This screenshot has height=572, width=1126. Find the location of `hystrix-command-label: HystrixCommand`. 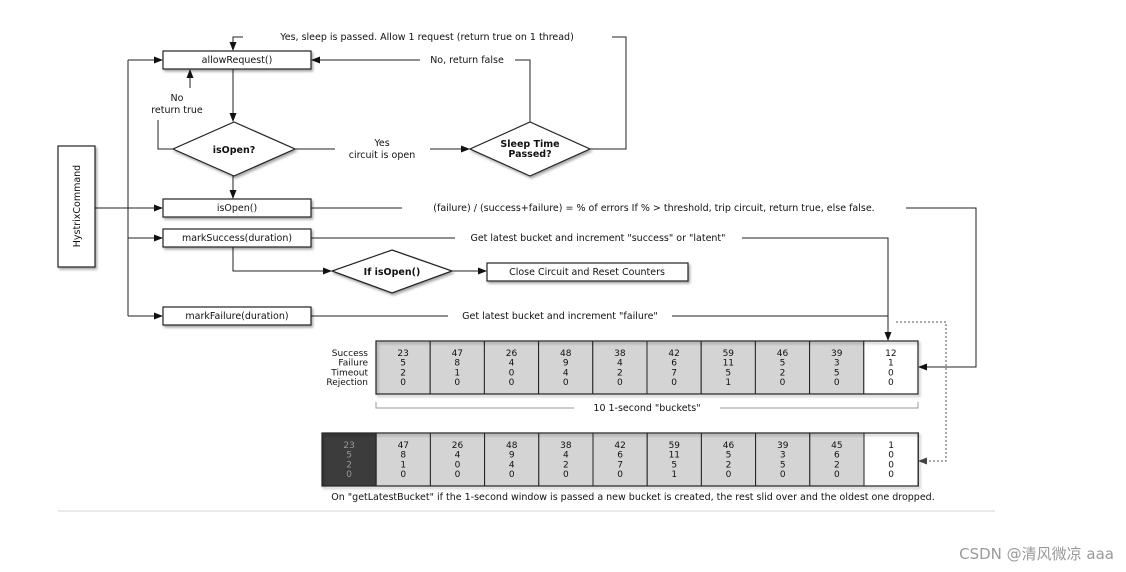

hystrix-command-label: HystrixCommand is located at coordinates (77, 206).